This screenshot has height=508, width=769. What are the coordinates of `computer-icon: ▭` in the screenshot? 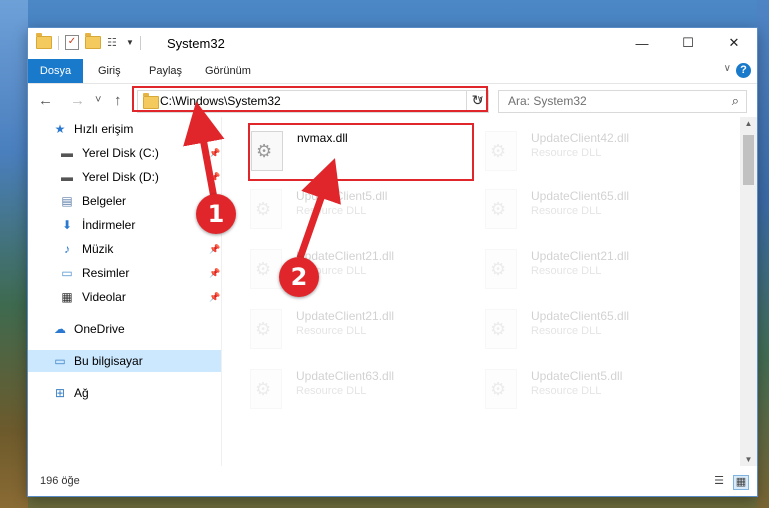 It's located at (60, 361).